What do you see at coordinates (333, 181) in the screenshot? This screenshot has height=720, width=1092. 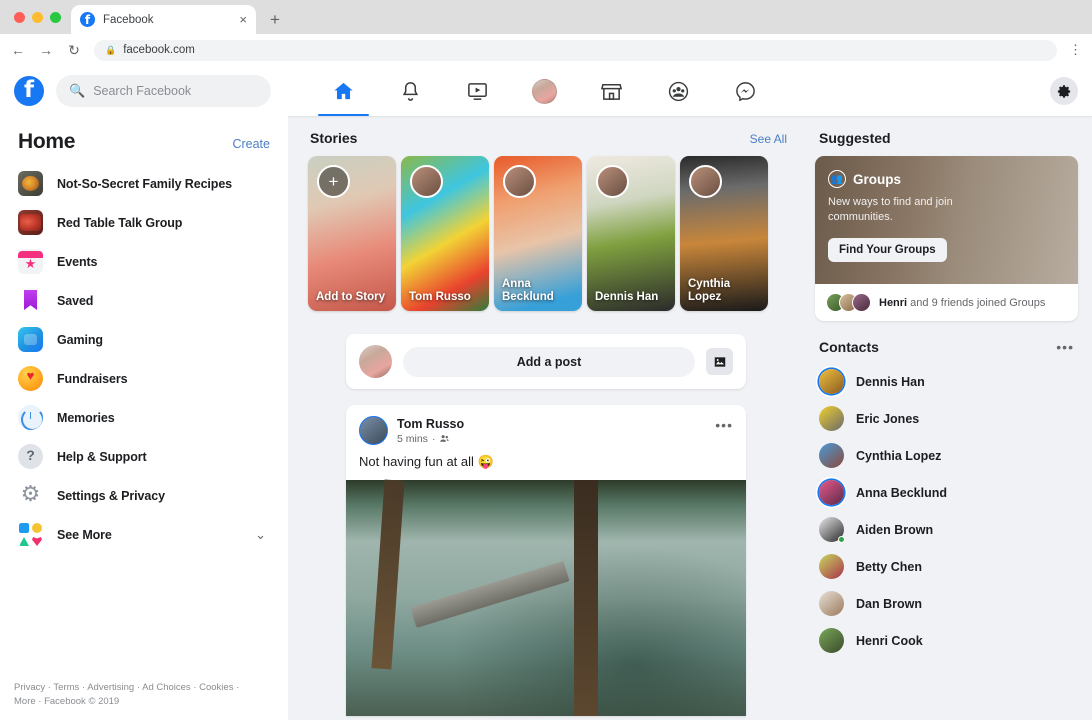 I see `add-story-icon: +` at bounding box center [333, 181].